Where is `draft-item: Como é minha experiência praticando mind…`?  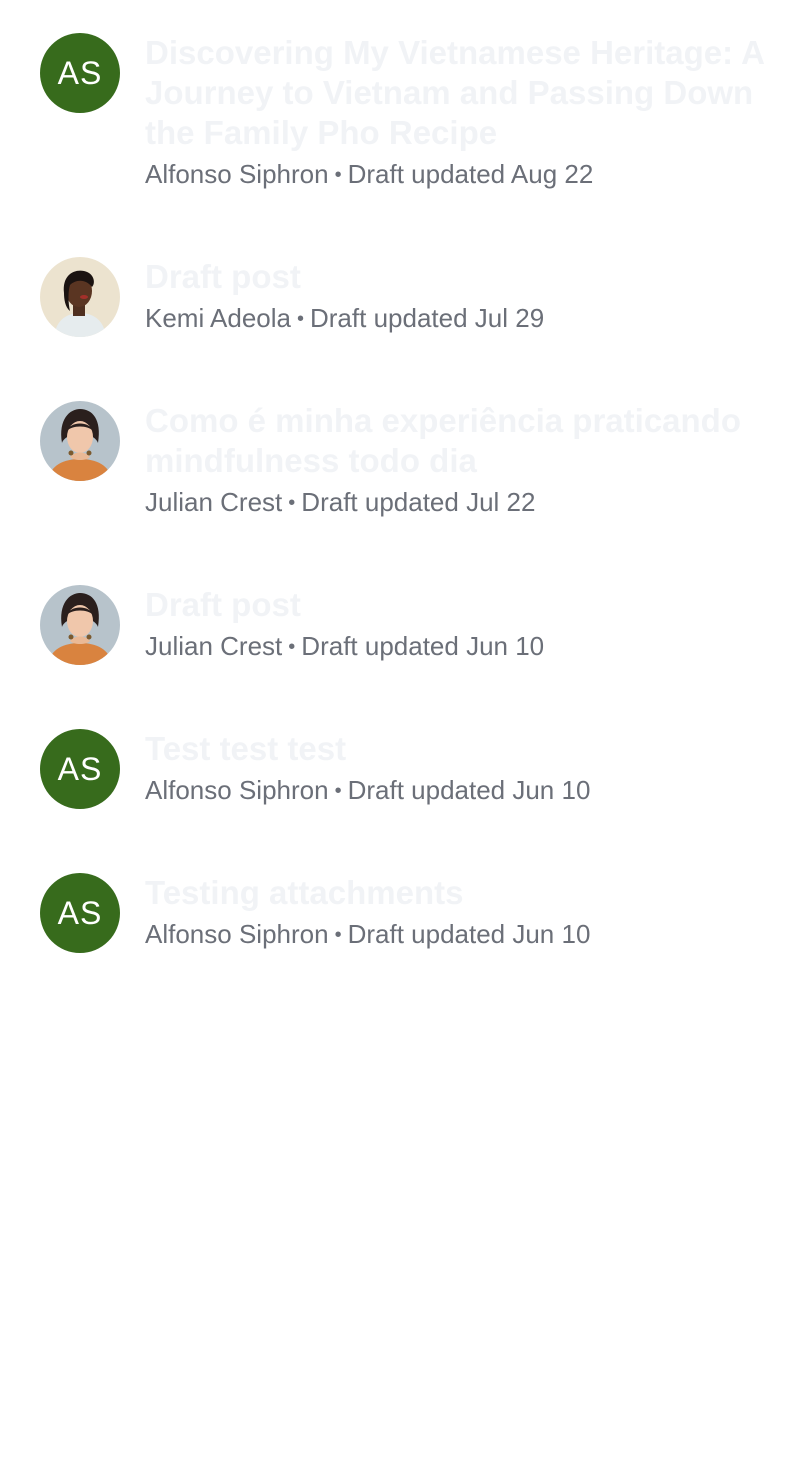 draft-item: Como é minha experiência praticando mind… is located at coordinates (405, 460).